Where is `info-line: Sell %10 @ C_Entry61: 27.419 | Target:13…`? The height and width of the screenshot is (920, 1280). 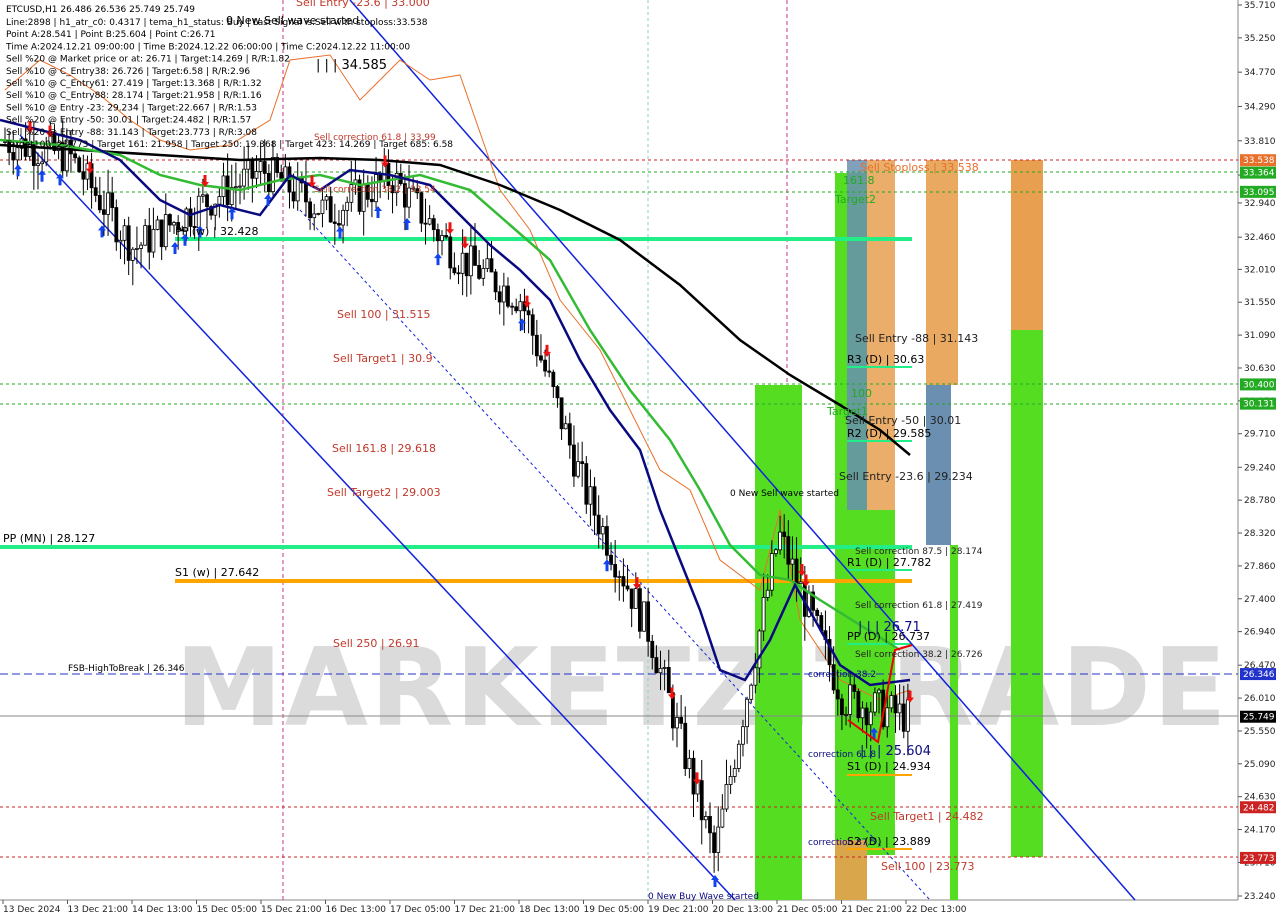 info-line: Sell %10 @ C_Entry61: 27.419 | Target:13… is located at coordinates (134, 84).